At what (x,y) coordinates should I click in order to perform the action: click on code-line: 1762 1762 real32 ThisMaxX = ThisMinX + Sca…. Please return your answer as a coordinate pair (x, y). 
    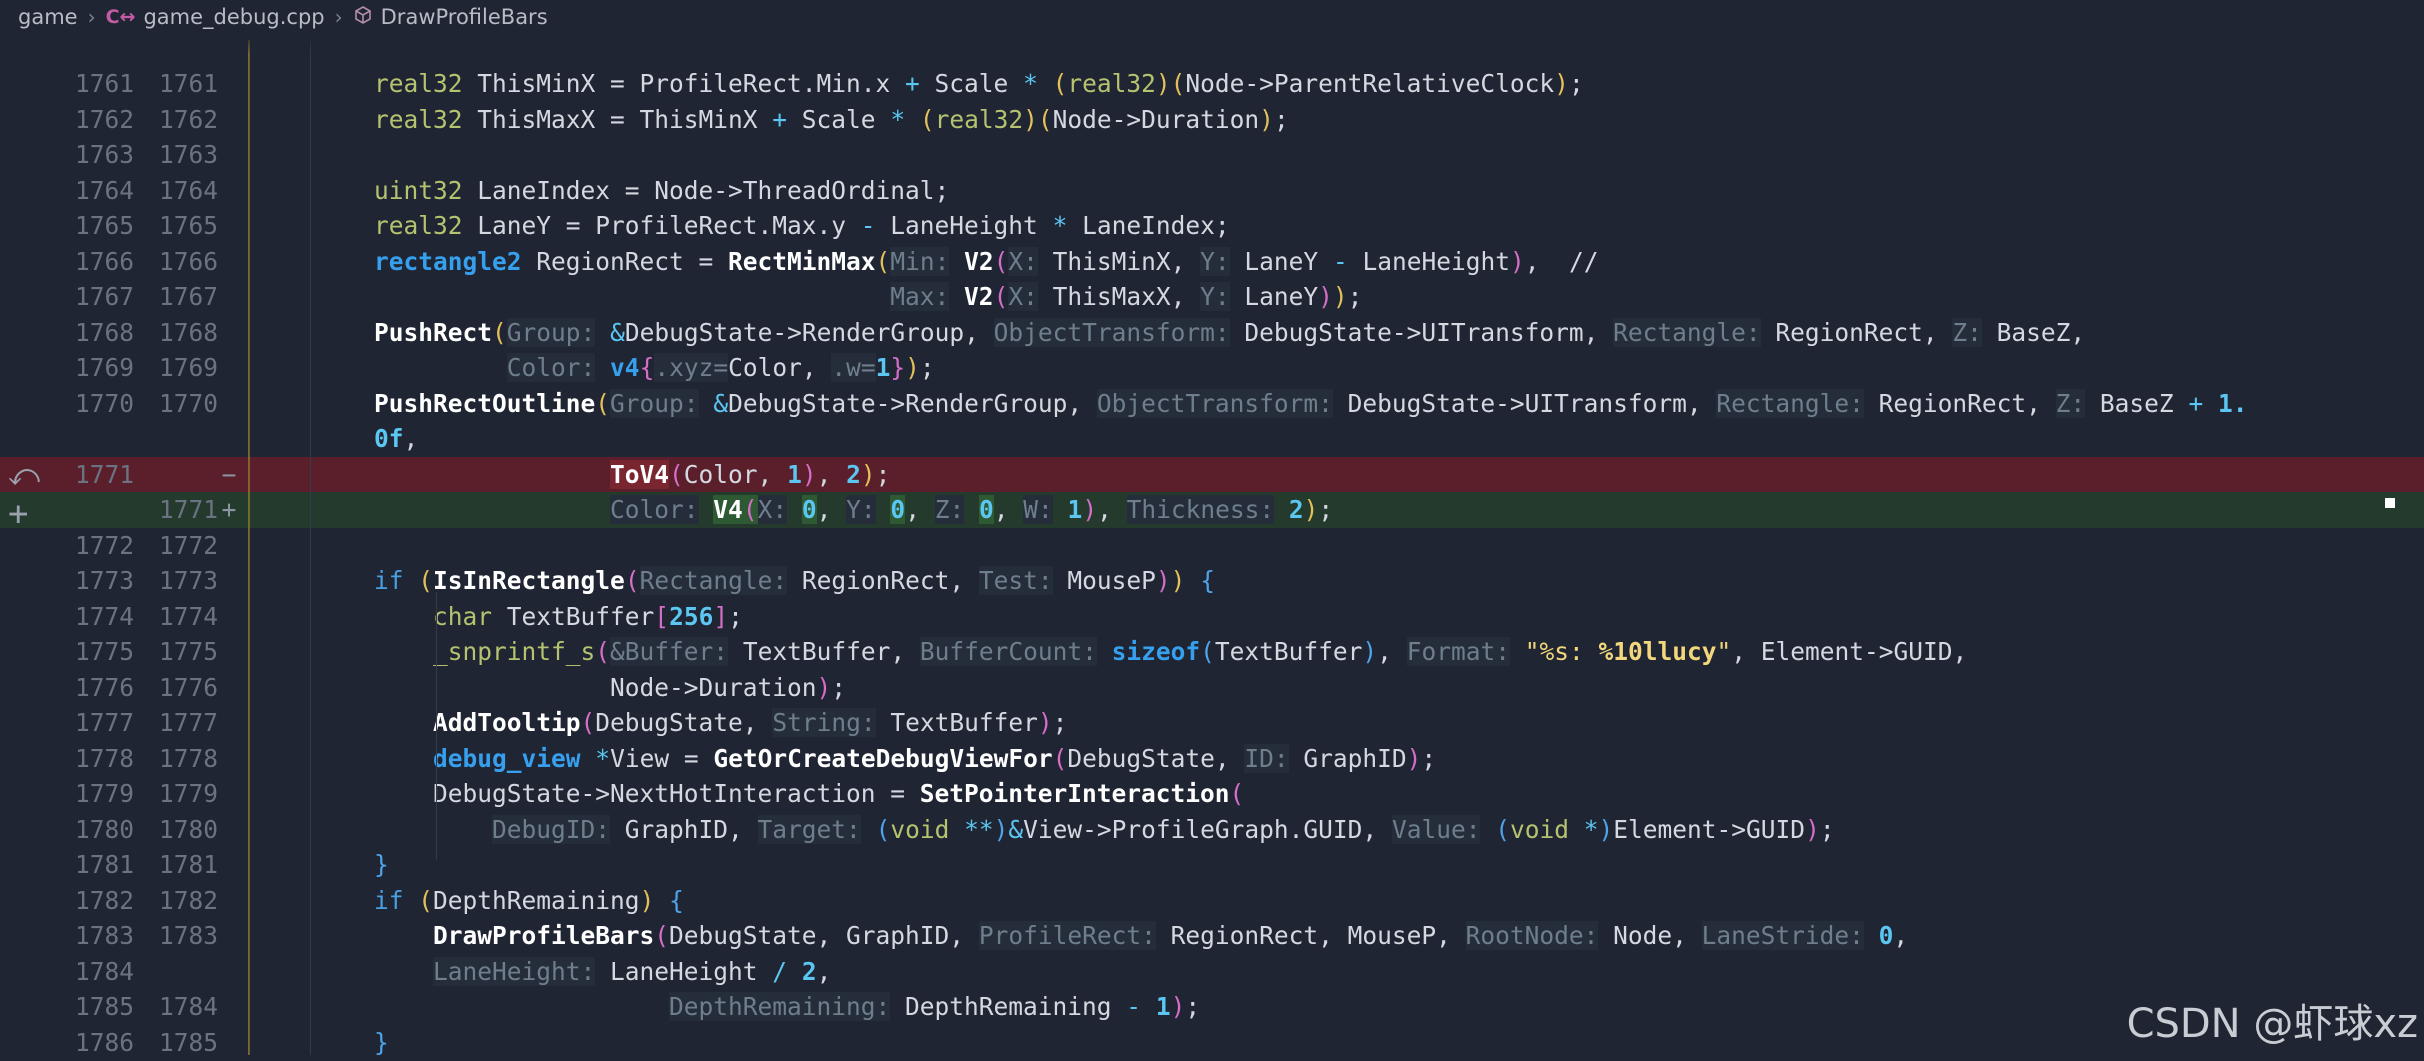
    Looking at the image, I should click on (1212, 120).